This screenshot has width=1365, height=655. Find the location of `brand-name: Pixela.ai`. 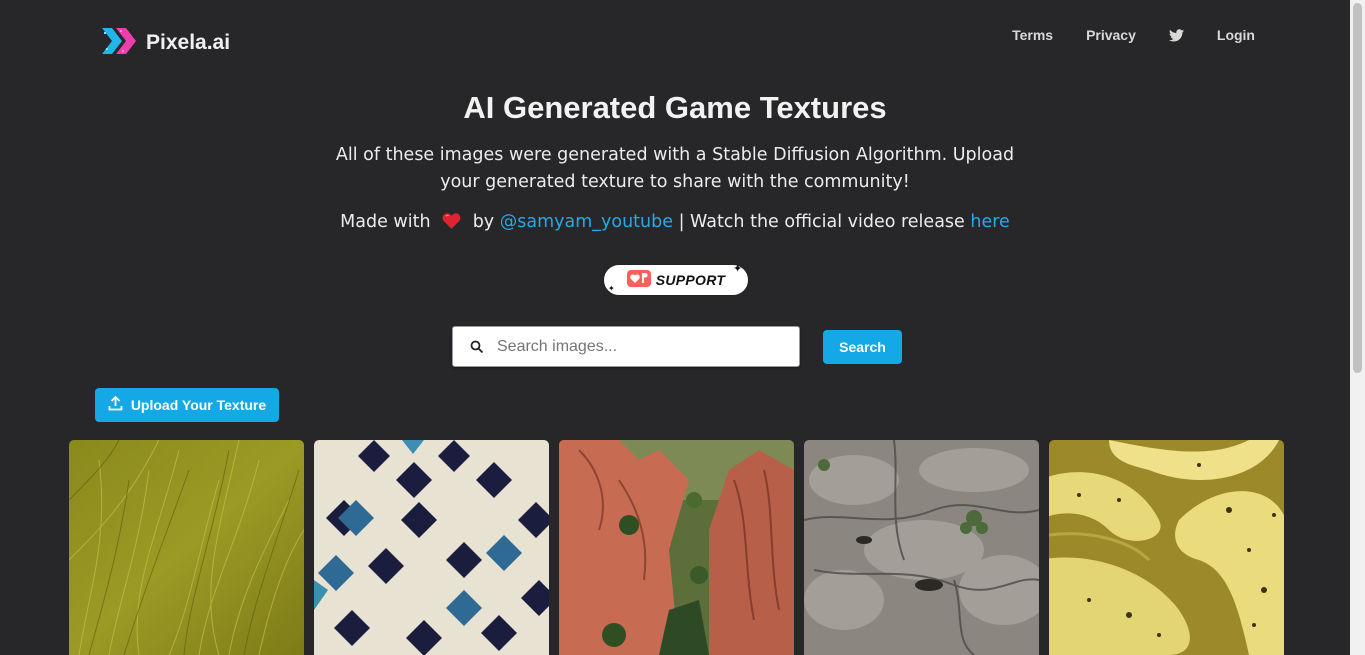

brand-name: Pixela.ai is located at coordinates (188, 42).